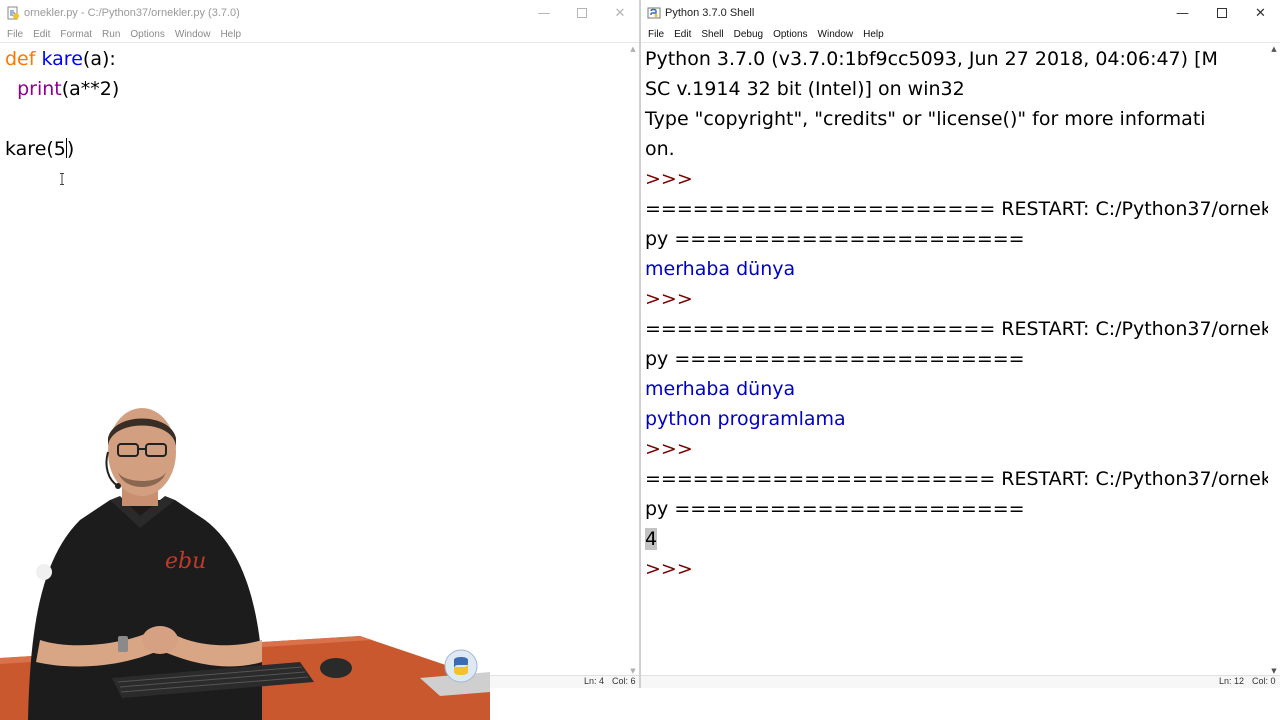  I want to click on code-line-1: def kare(a):, so click(60, 59).